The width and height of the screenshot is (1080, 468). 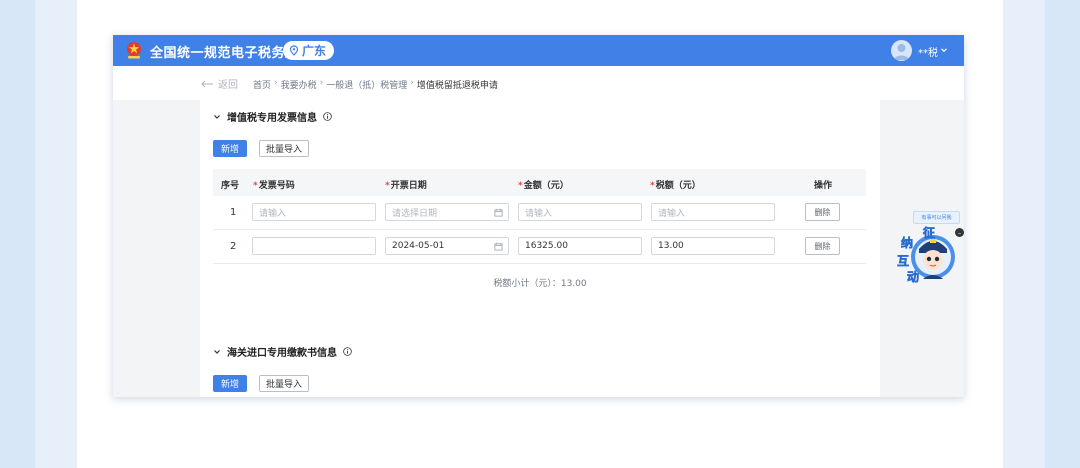 What do you see at coordinates (314, 212) in the screenshot?
I see `invoice-number-input: 请输入` at bounding box center [314, 212].